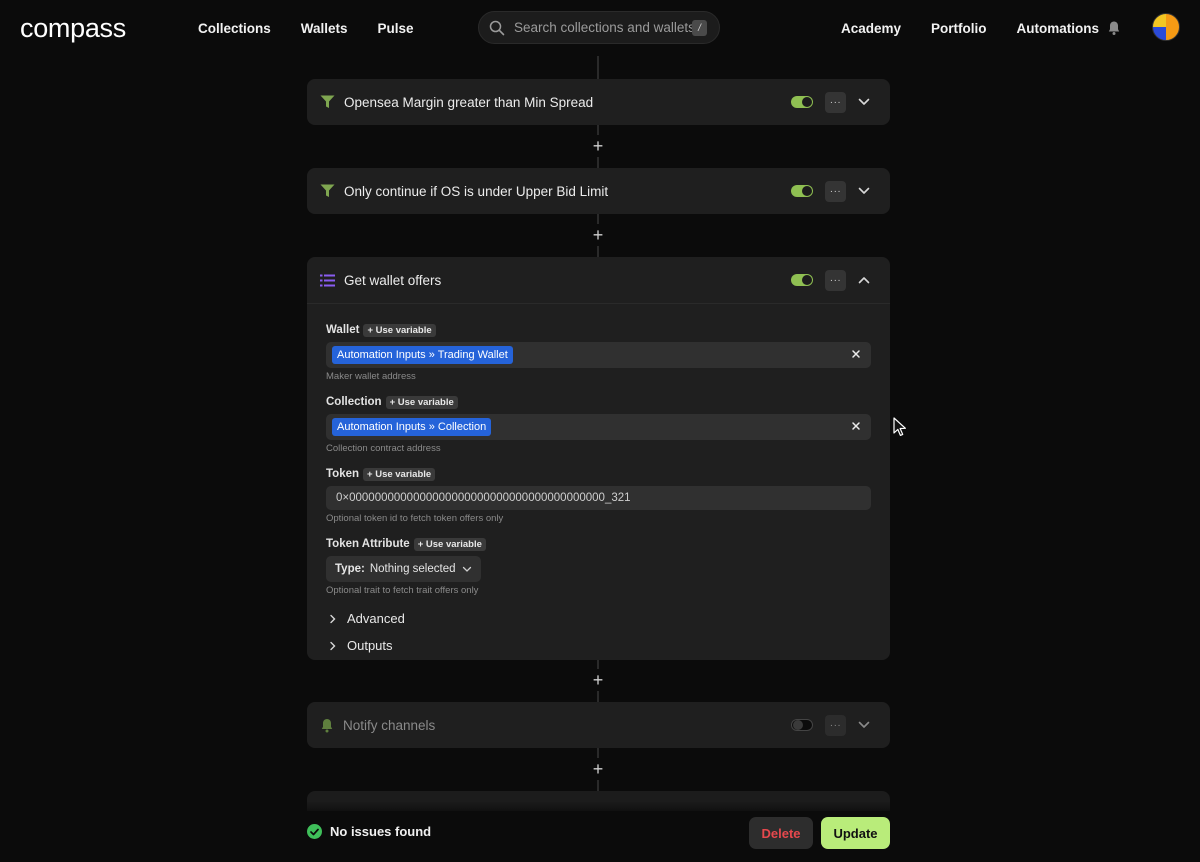 The height and width of the screenshot is (862, 1200). Describe the element at coordinates (598, 355) in the screenshot. I see `wallet-field: Automation Inputs » Trading Wallet` at that location.